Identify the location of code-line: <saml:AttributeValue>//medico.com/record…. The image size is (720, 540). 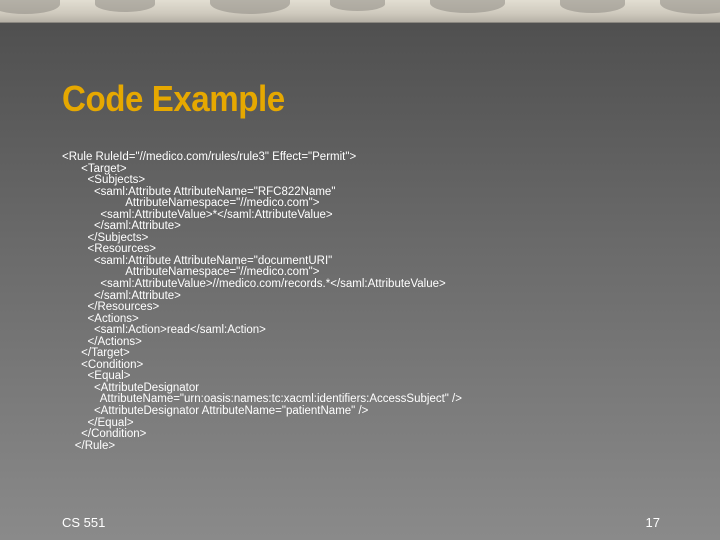
(254, 284).